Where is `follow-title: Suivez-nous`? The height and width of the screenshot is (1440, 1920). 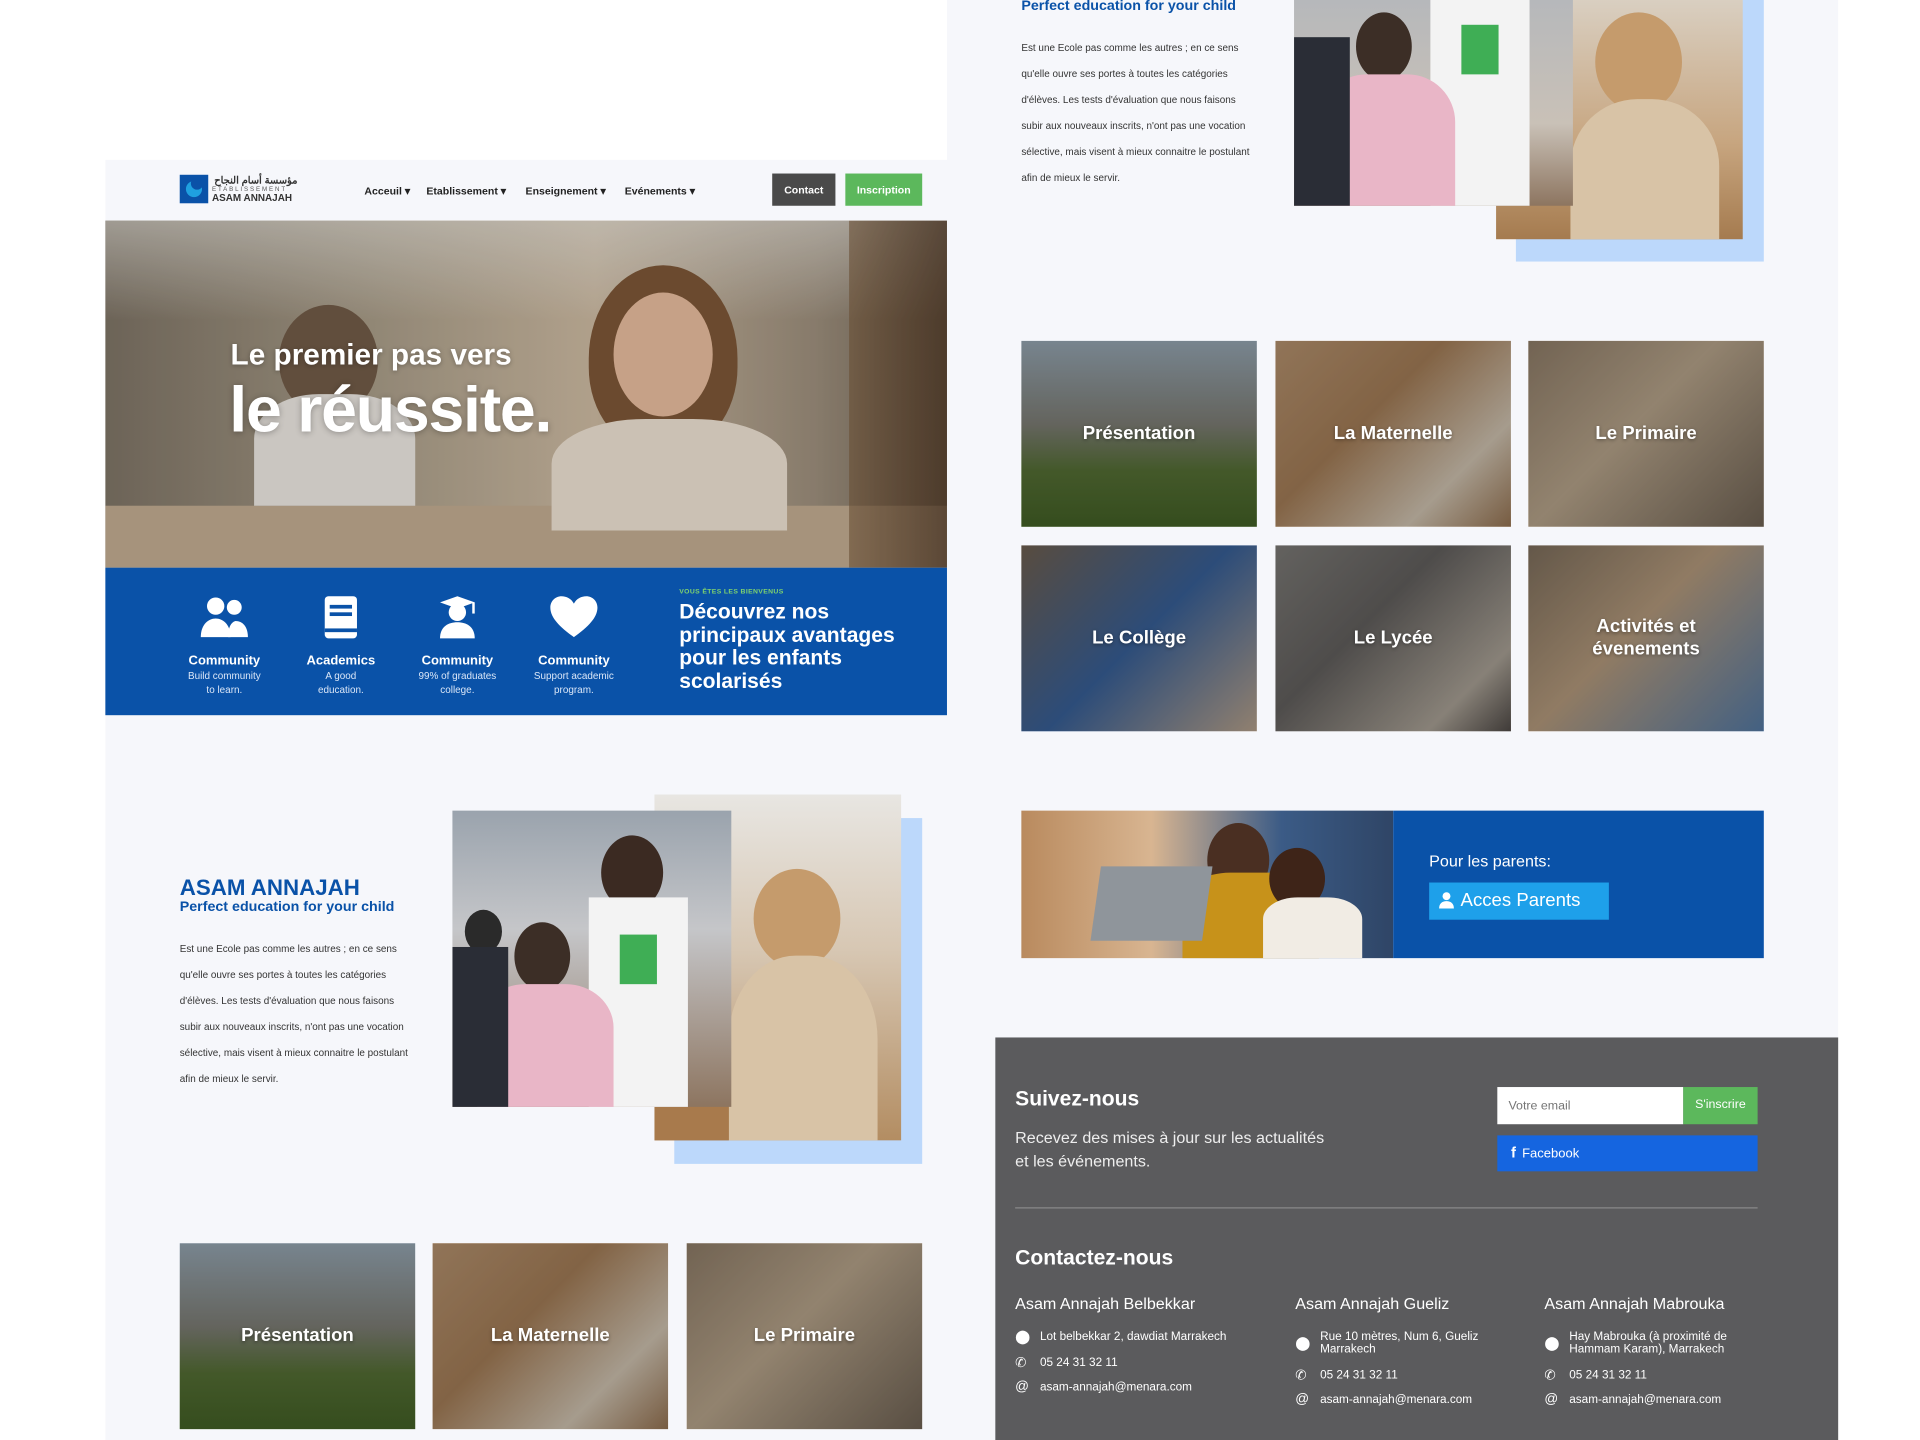
follow-title: Suivez-nous is located at coordinates (1077, 1099).